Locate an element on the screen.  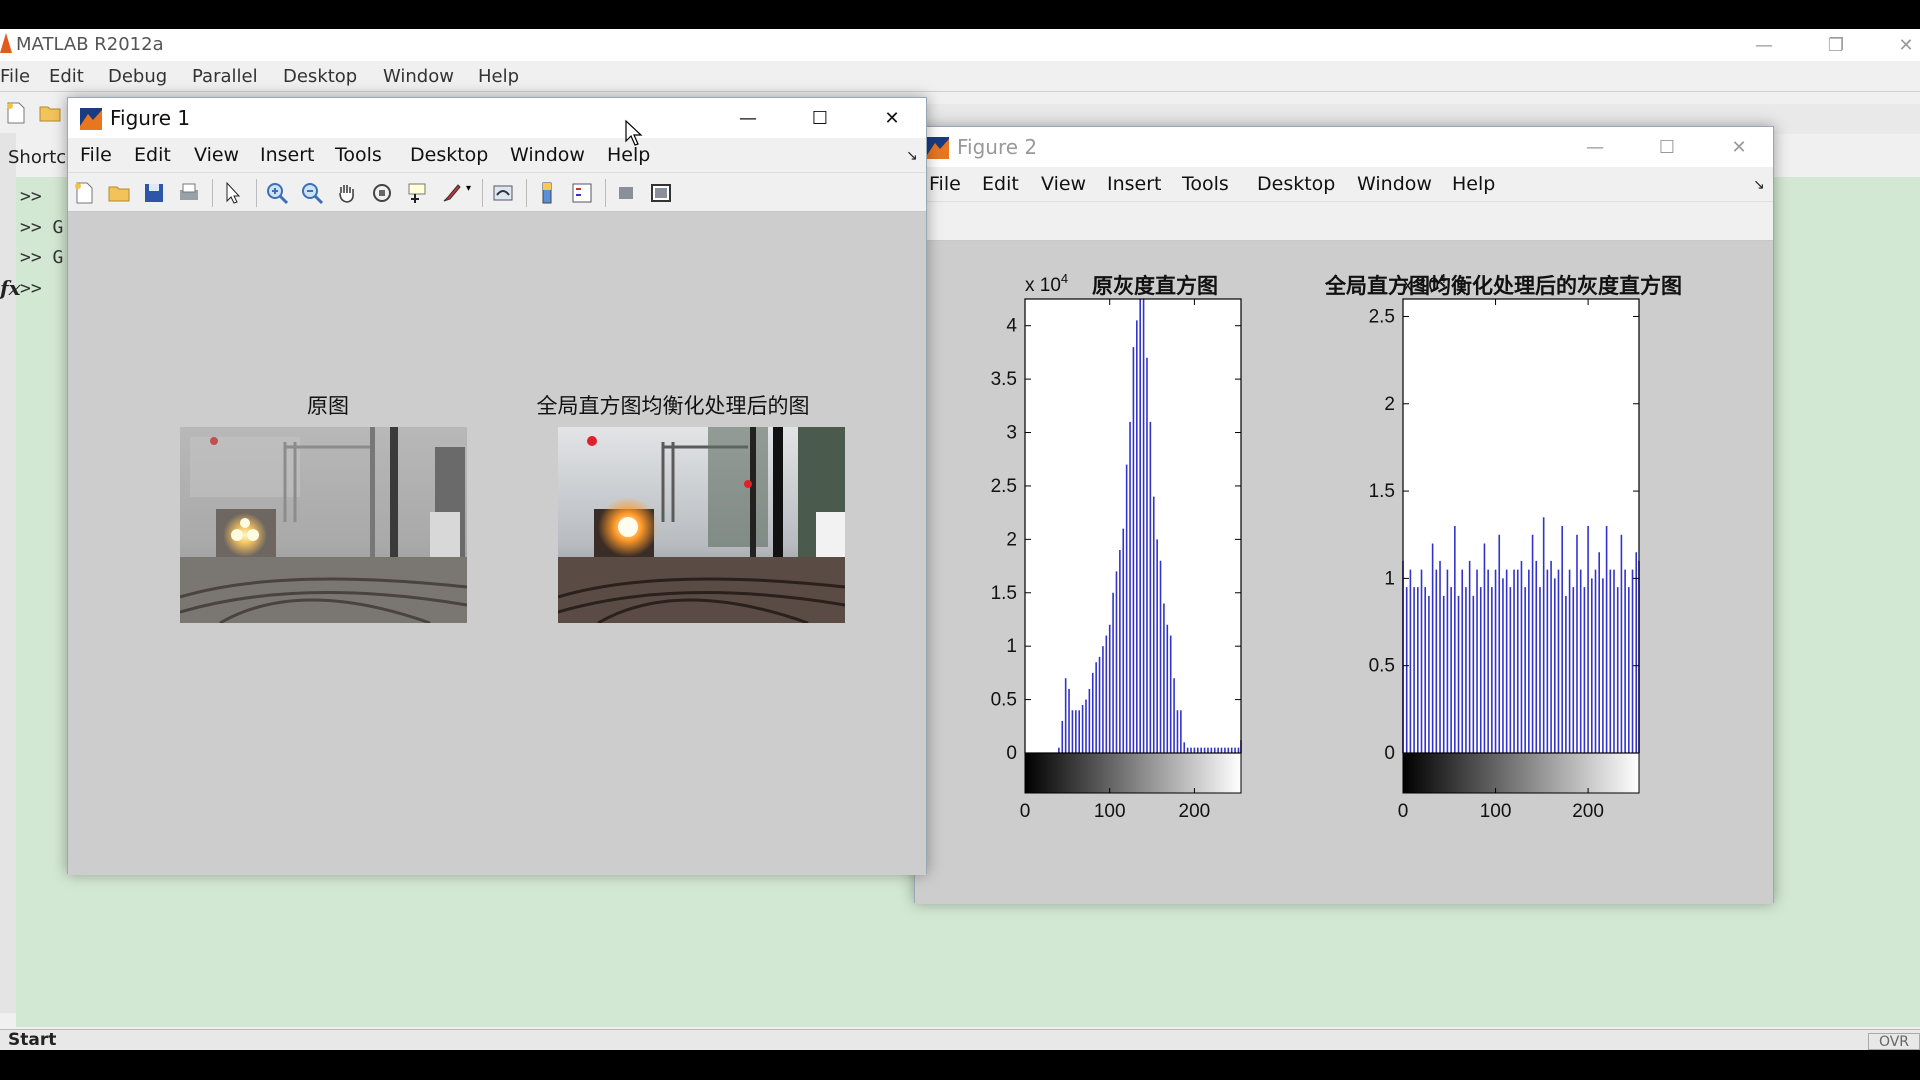
histogram-equalized: 0 0.5 1 1.5 2 2.5 0 100 200 x 104 is located at coordinates (1504, 546).